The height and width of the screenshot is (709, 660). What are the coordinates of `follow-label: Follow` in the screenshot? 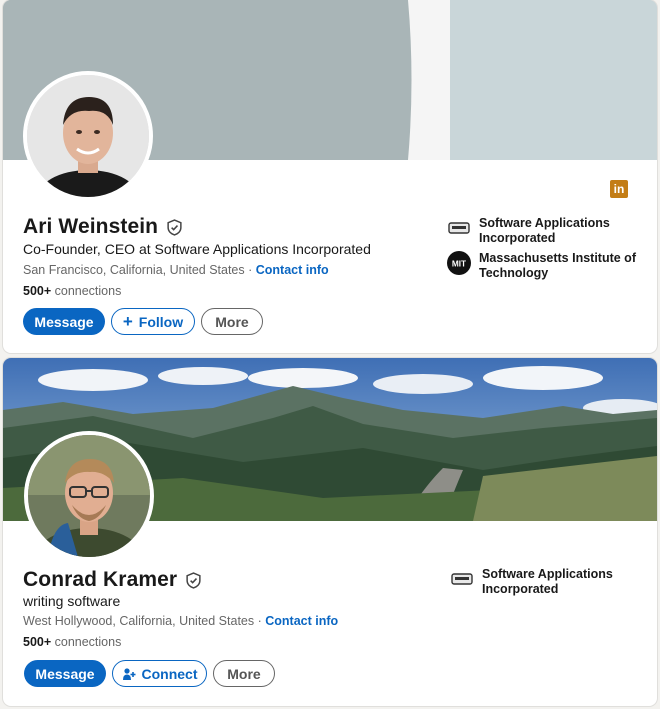 It's located at (161, 321).